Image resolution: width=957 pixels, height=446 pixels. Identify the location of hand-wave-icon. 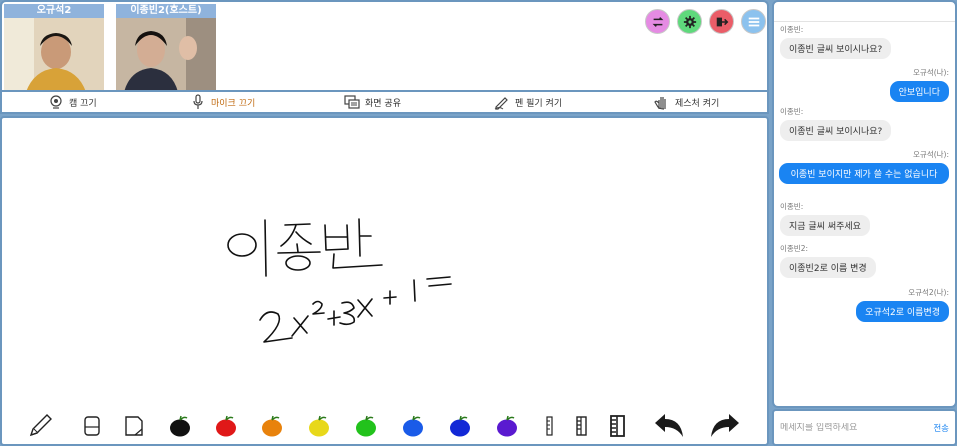
(660, 103).